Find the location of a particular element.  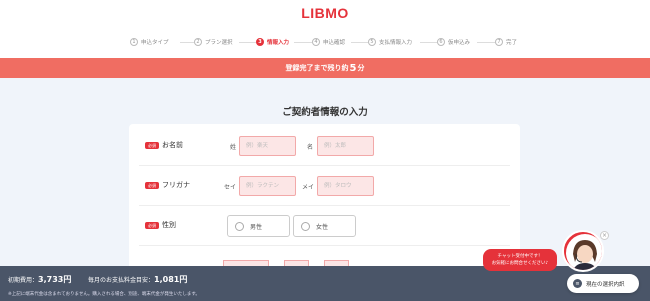

gender-female-option: 女性 is located at coordinates (324, 226).